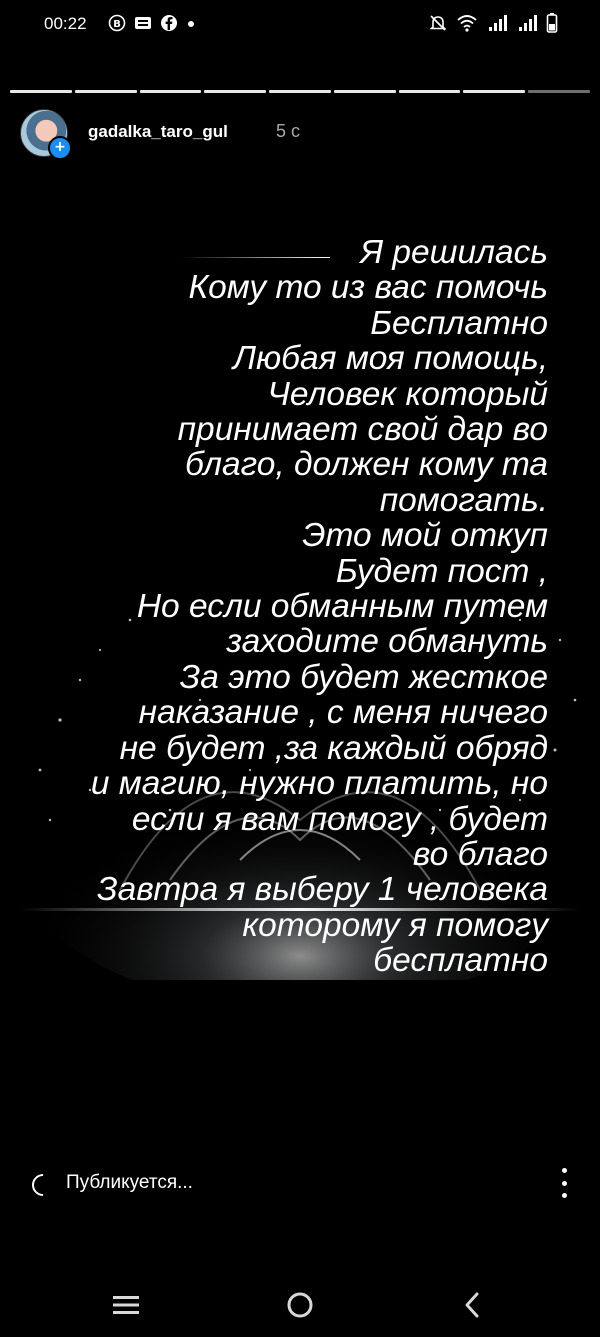 This screenshot has height=1337, width=600. I want to click on add-story-icon: +, so click(60, 148).